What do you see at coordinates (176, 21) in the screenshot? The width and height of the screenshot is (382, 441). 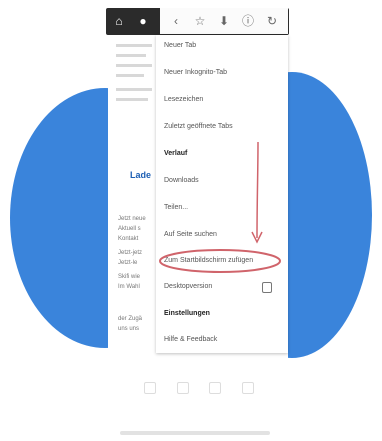 I see `back-icon: ‹` at bounding box center [176, 21].